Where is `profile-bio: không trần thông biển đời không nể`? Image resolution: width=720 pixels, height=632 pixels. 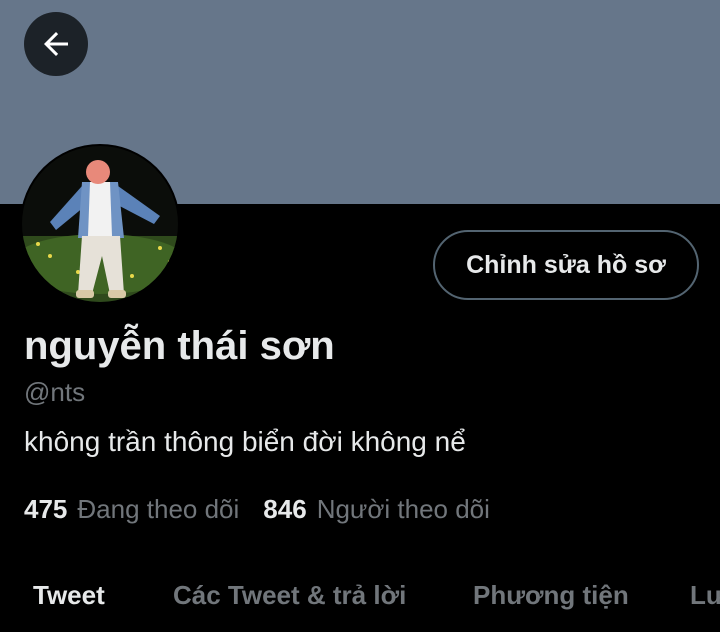
profile-bio: không trần thông biển đời không nể is located at coordinates (245, 441).